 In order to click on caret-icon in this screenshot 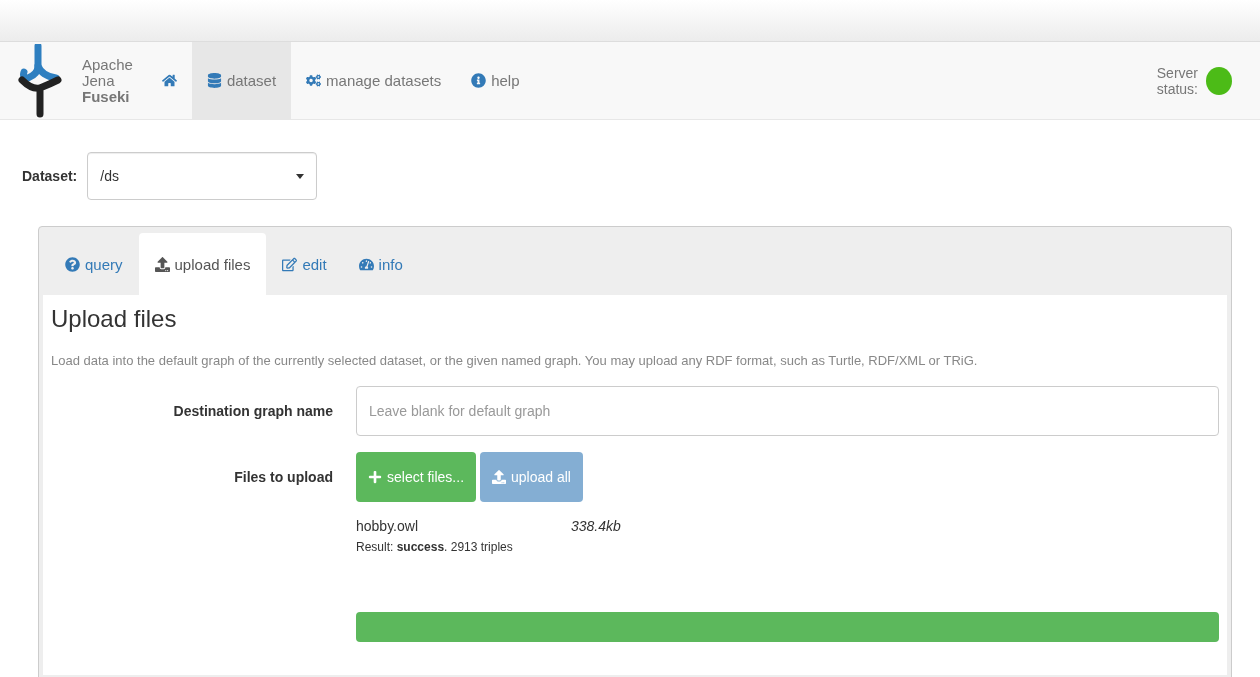, I will do `click(300, 176)`.